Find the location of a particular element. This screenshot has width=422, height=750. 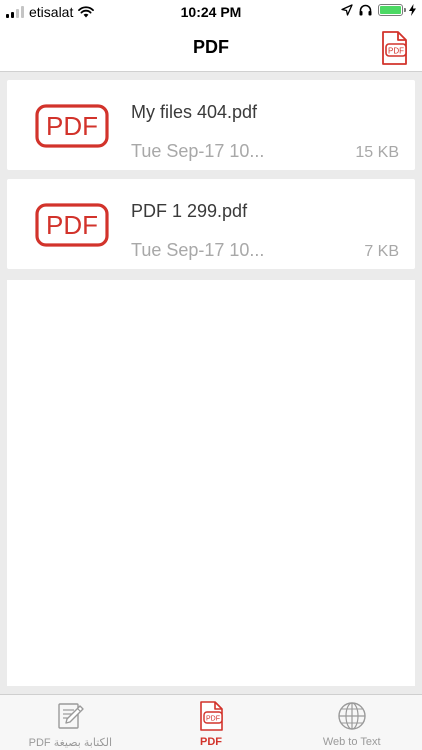

tab-write-pdf: PDF الكتابة بصيغة is located at coordinates (70, 722).